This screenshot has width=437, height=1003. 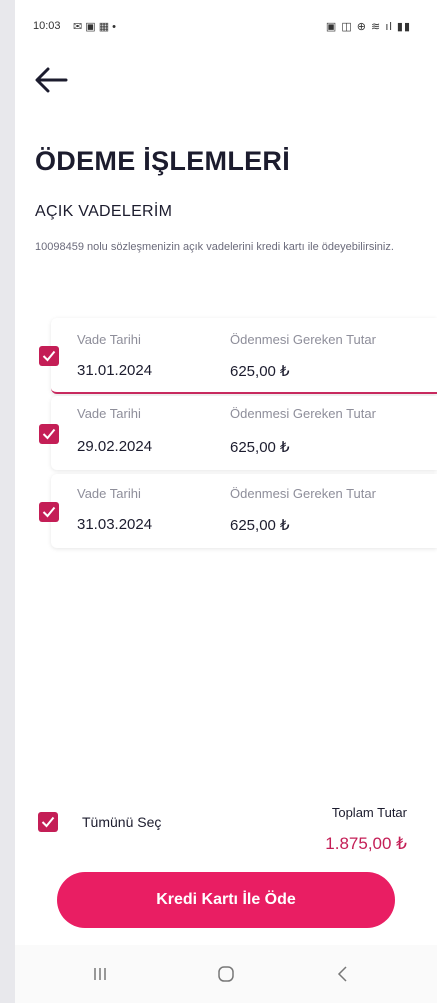 I want to click on recents-icon, so click(x=100, y=974).